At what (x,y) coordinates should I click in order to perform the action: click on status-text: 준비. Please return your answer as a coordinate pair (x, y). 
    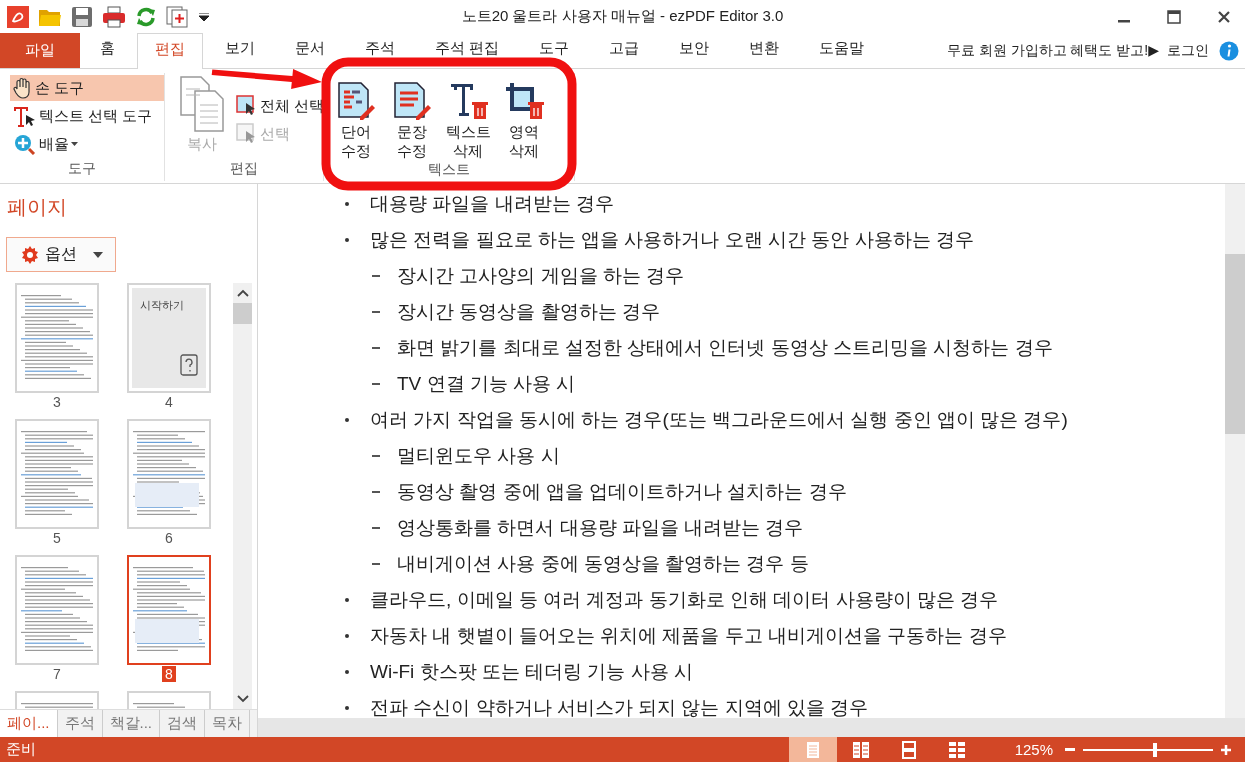
    Looking at the image, I should click on (20, 749).